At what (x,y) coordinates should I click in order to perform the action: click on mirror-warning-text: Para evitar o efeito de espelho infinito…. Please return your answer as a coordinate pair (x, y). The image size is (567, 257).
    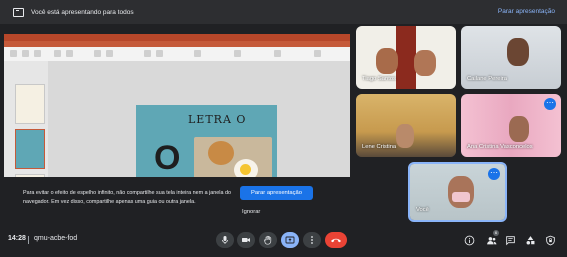
    Looking at the image, I should click on (127, 197).